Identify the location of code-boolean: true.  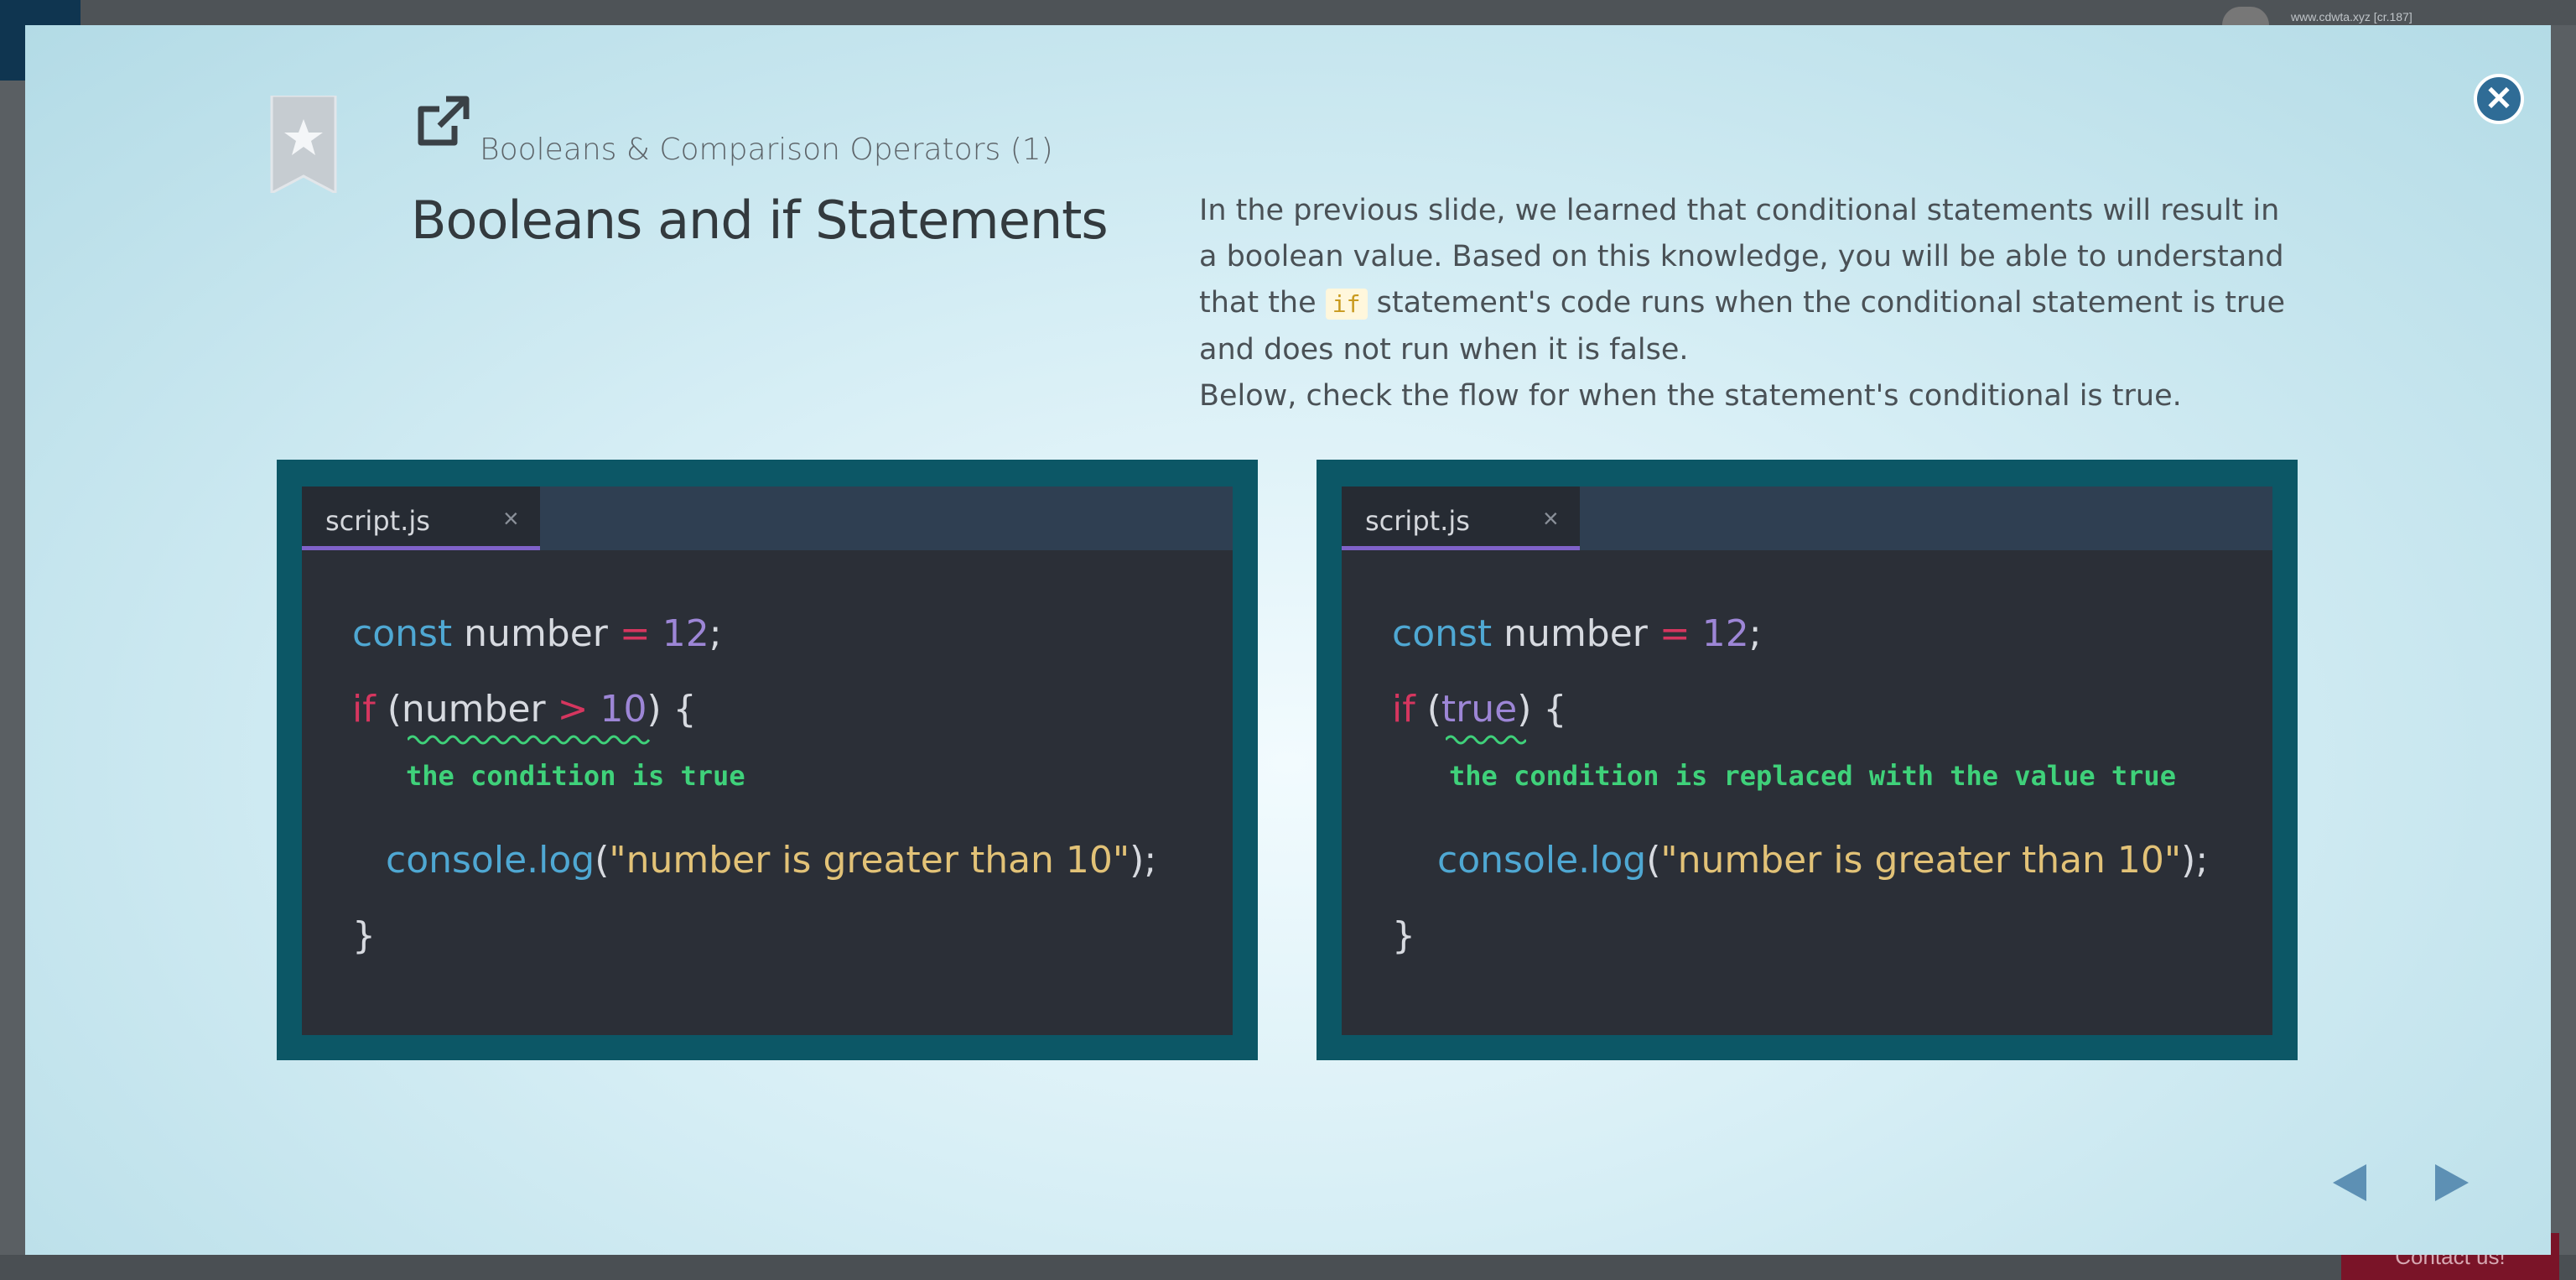
(1479, 709).